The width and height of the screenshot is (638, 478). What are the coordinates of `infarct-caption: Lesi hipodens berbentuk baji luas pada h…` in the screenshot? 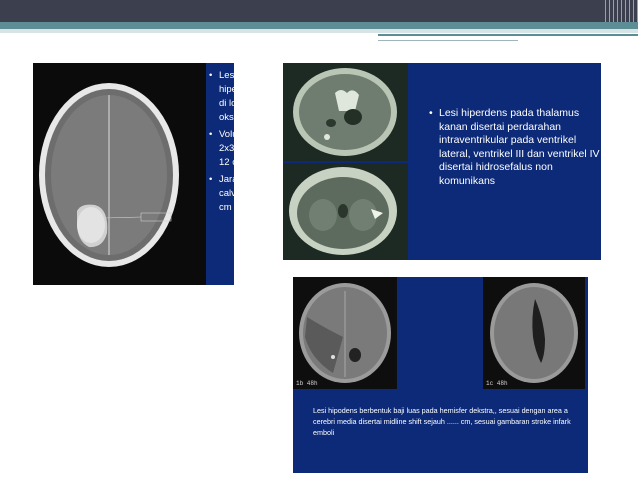 It's located at (442, 421).